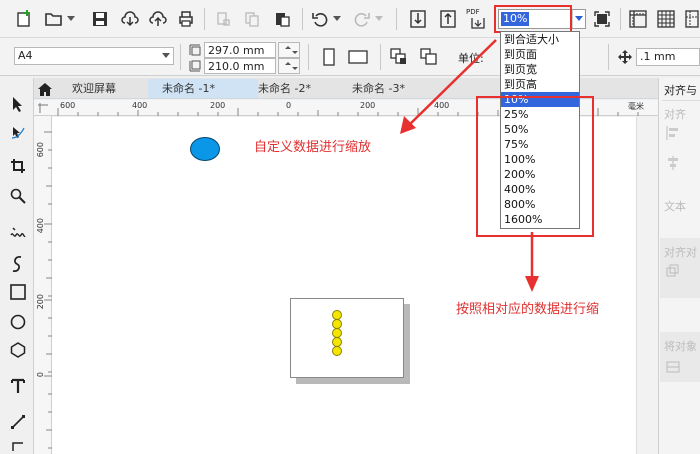  Describe the element at coordinates (408, 125) in the screenshot. I see `annotation-arrowhead-top` at that location.